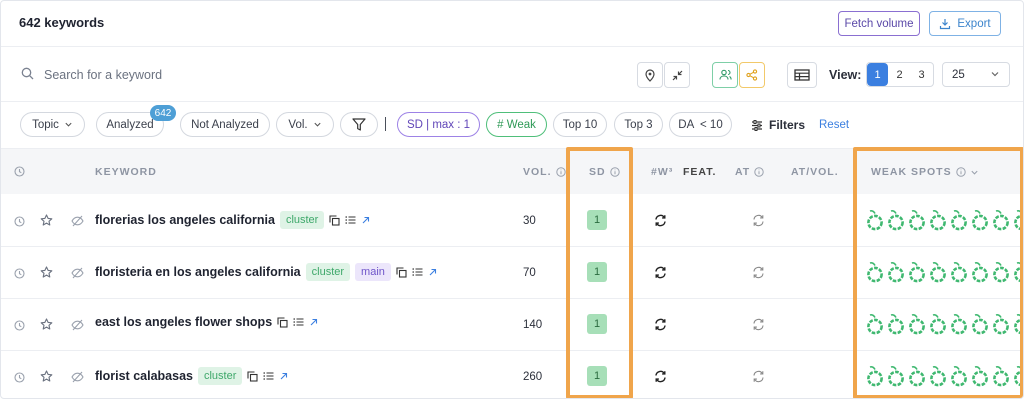  I want to click on share-icon, so click(752, 75).